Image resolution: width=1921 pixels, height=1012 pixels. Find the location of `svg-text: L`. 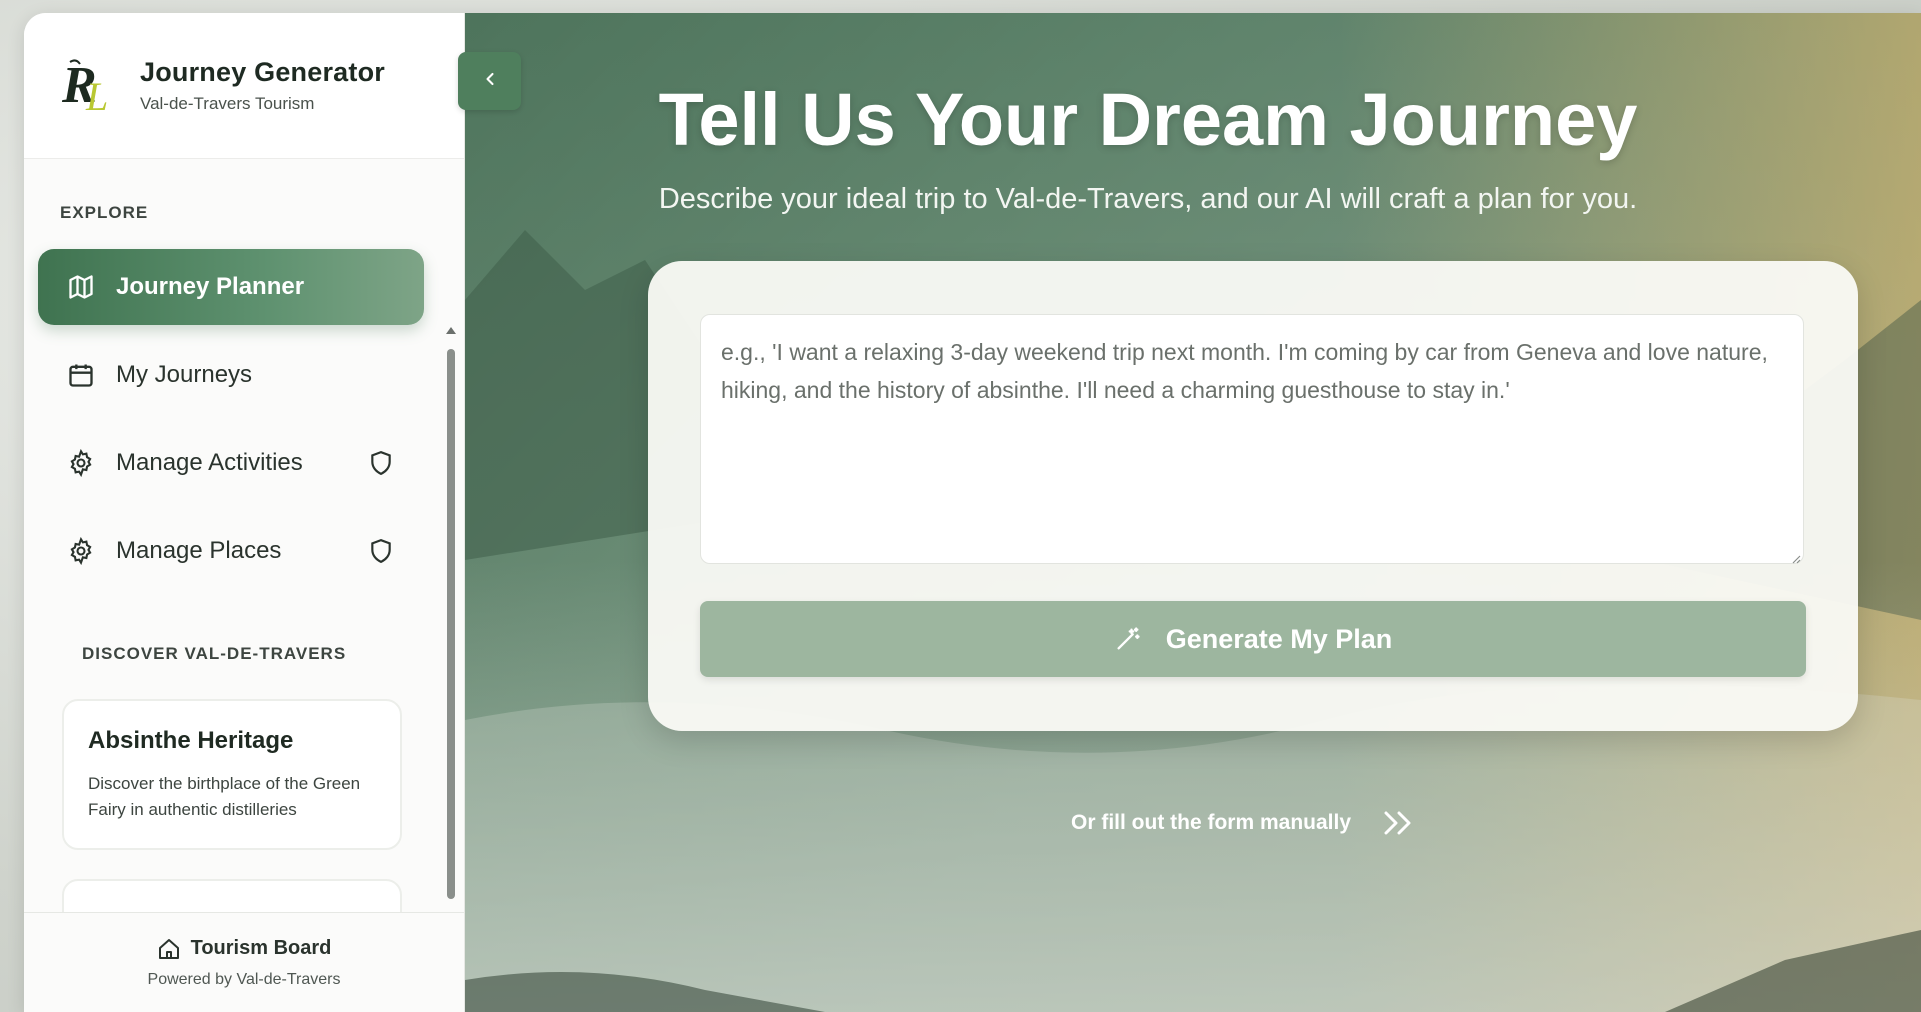

svg-text: L is located at coordinates (96, 96).